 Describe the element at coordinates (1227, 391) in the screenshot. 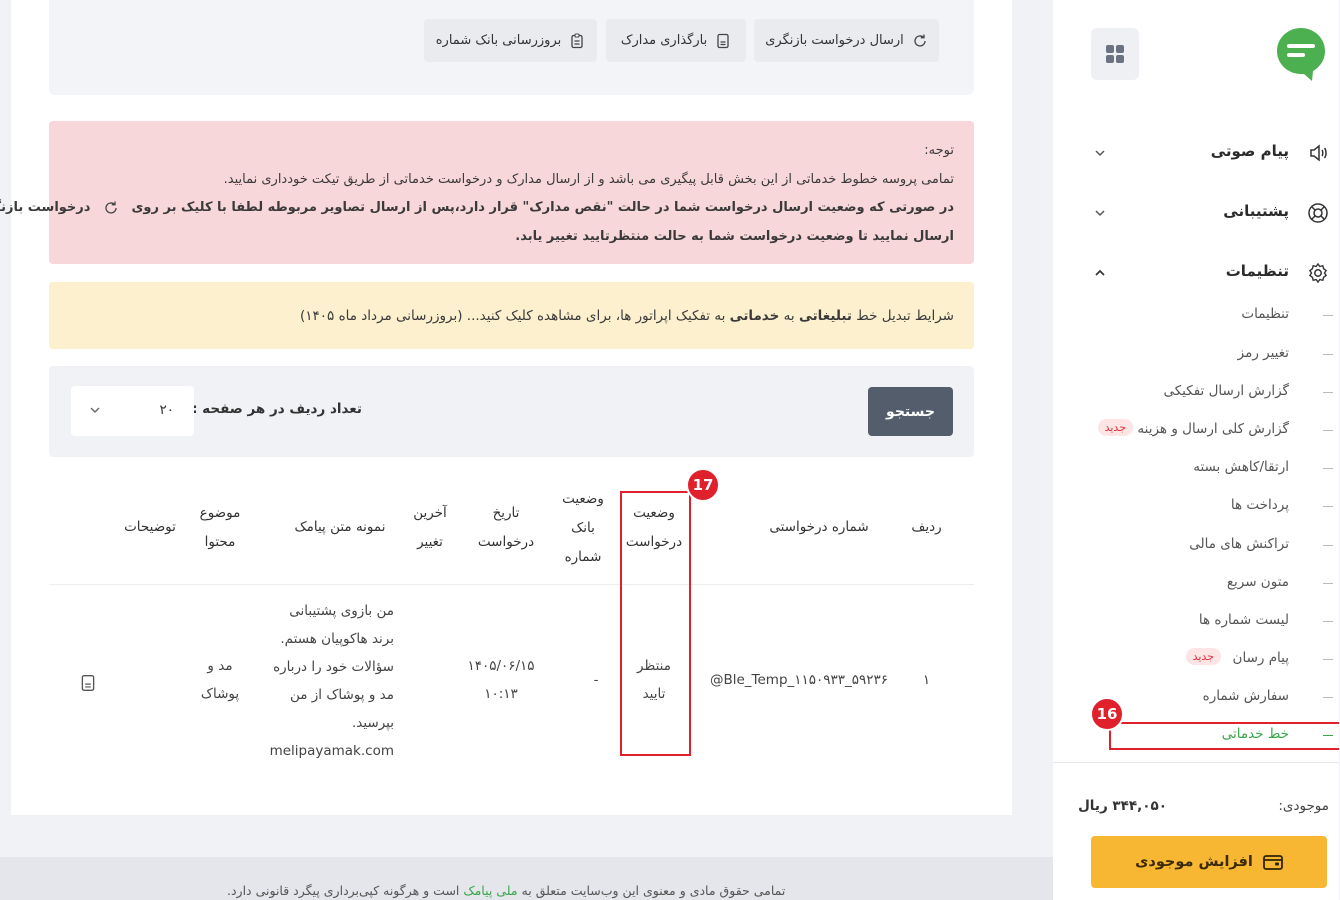

I see `sub-label: گزارش ارسال تفکیکی` at that location.